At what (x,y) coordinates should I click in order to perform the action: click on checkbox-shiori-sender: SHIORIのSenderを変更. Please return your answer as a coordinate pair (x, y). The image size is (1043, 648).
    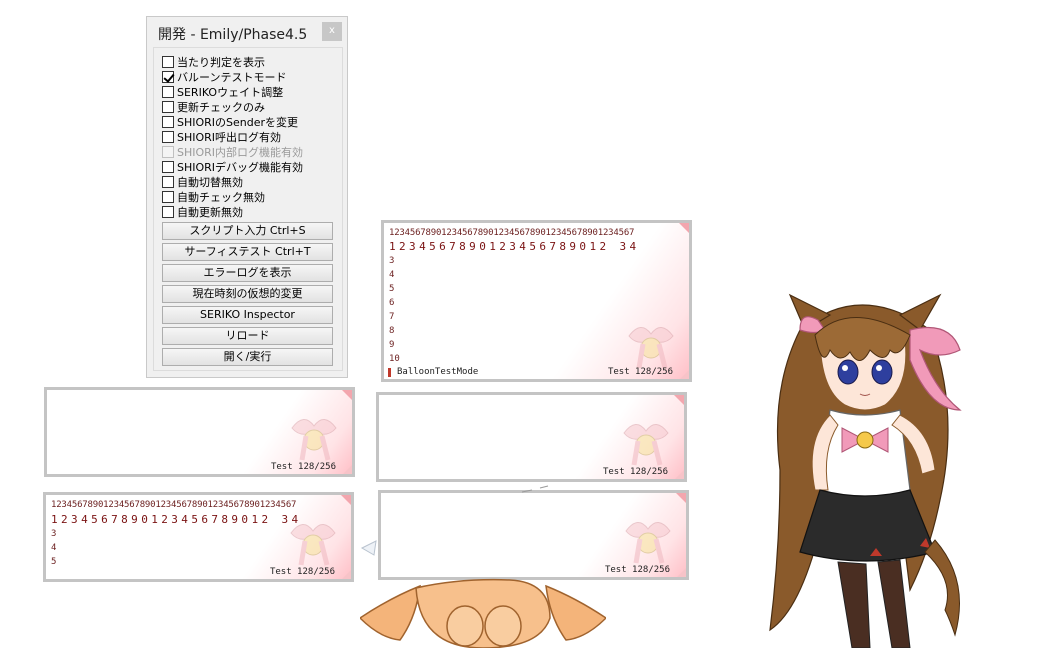
    Looking at the image, I should click on (230, 121).